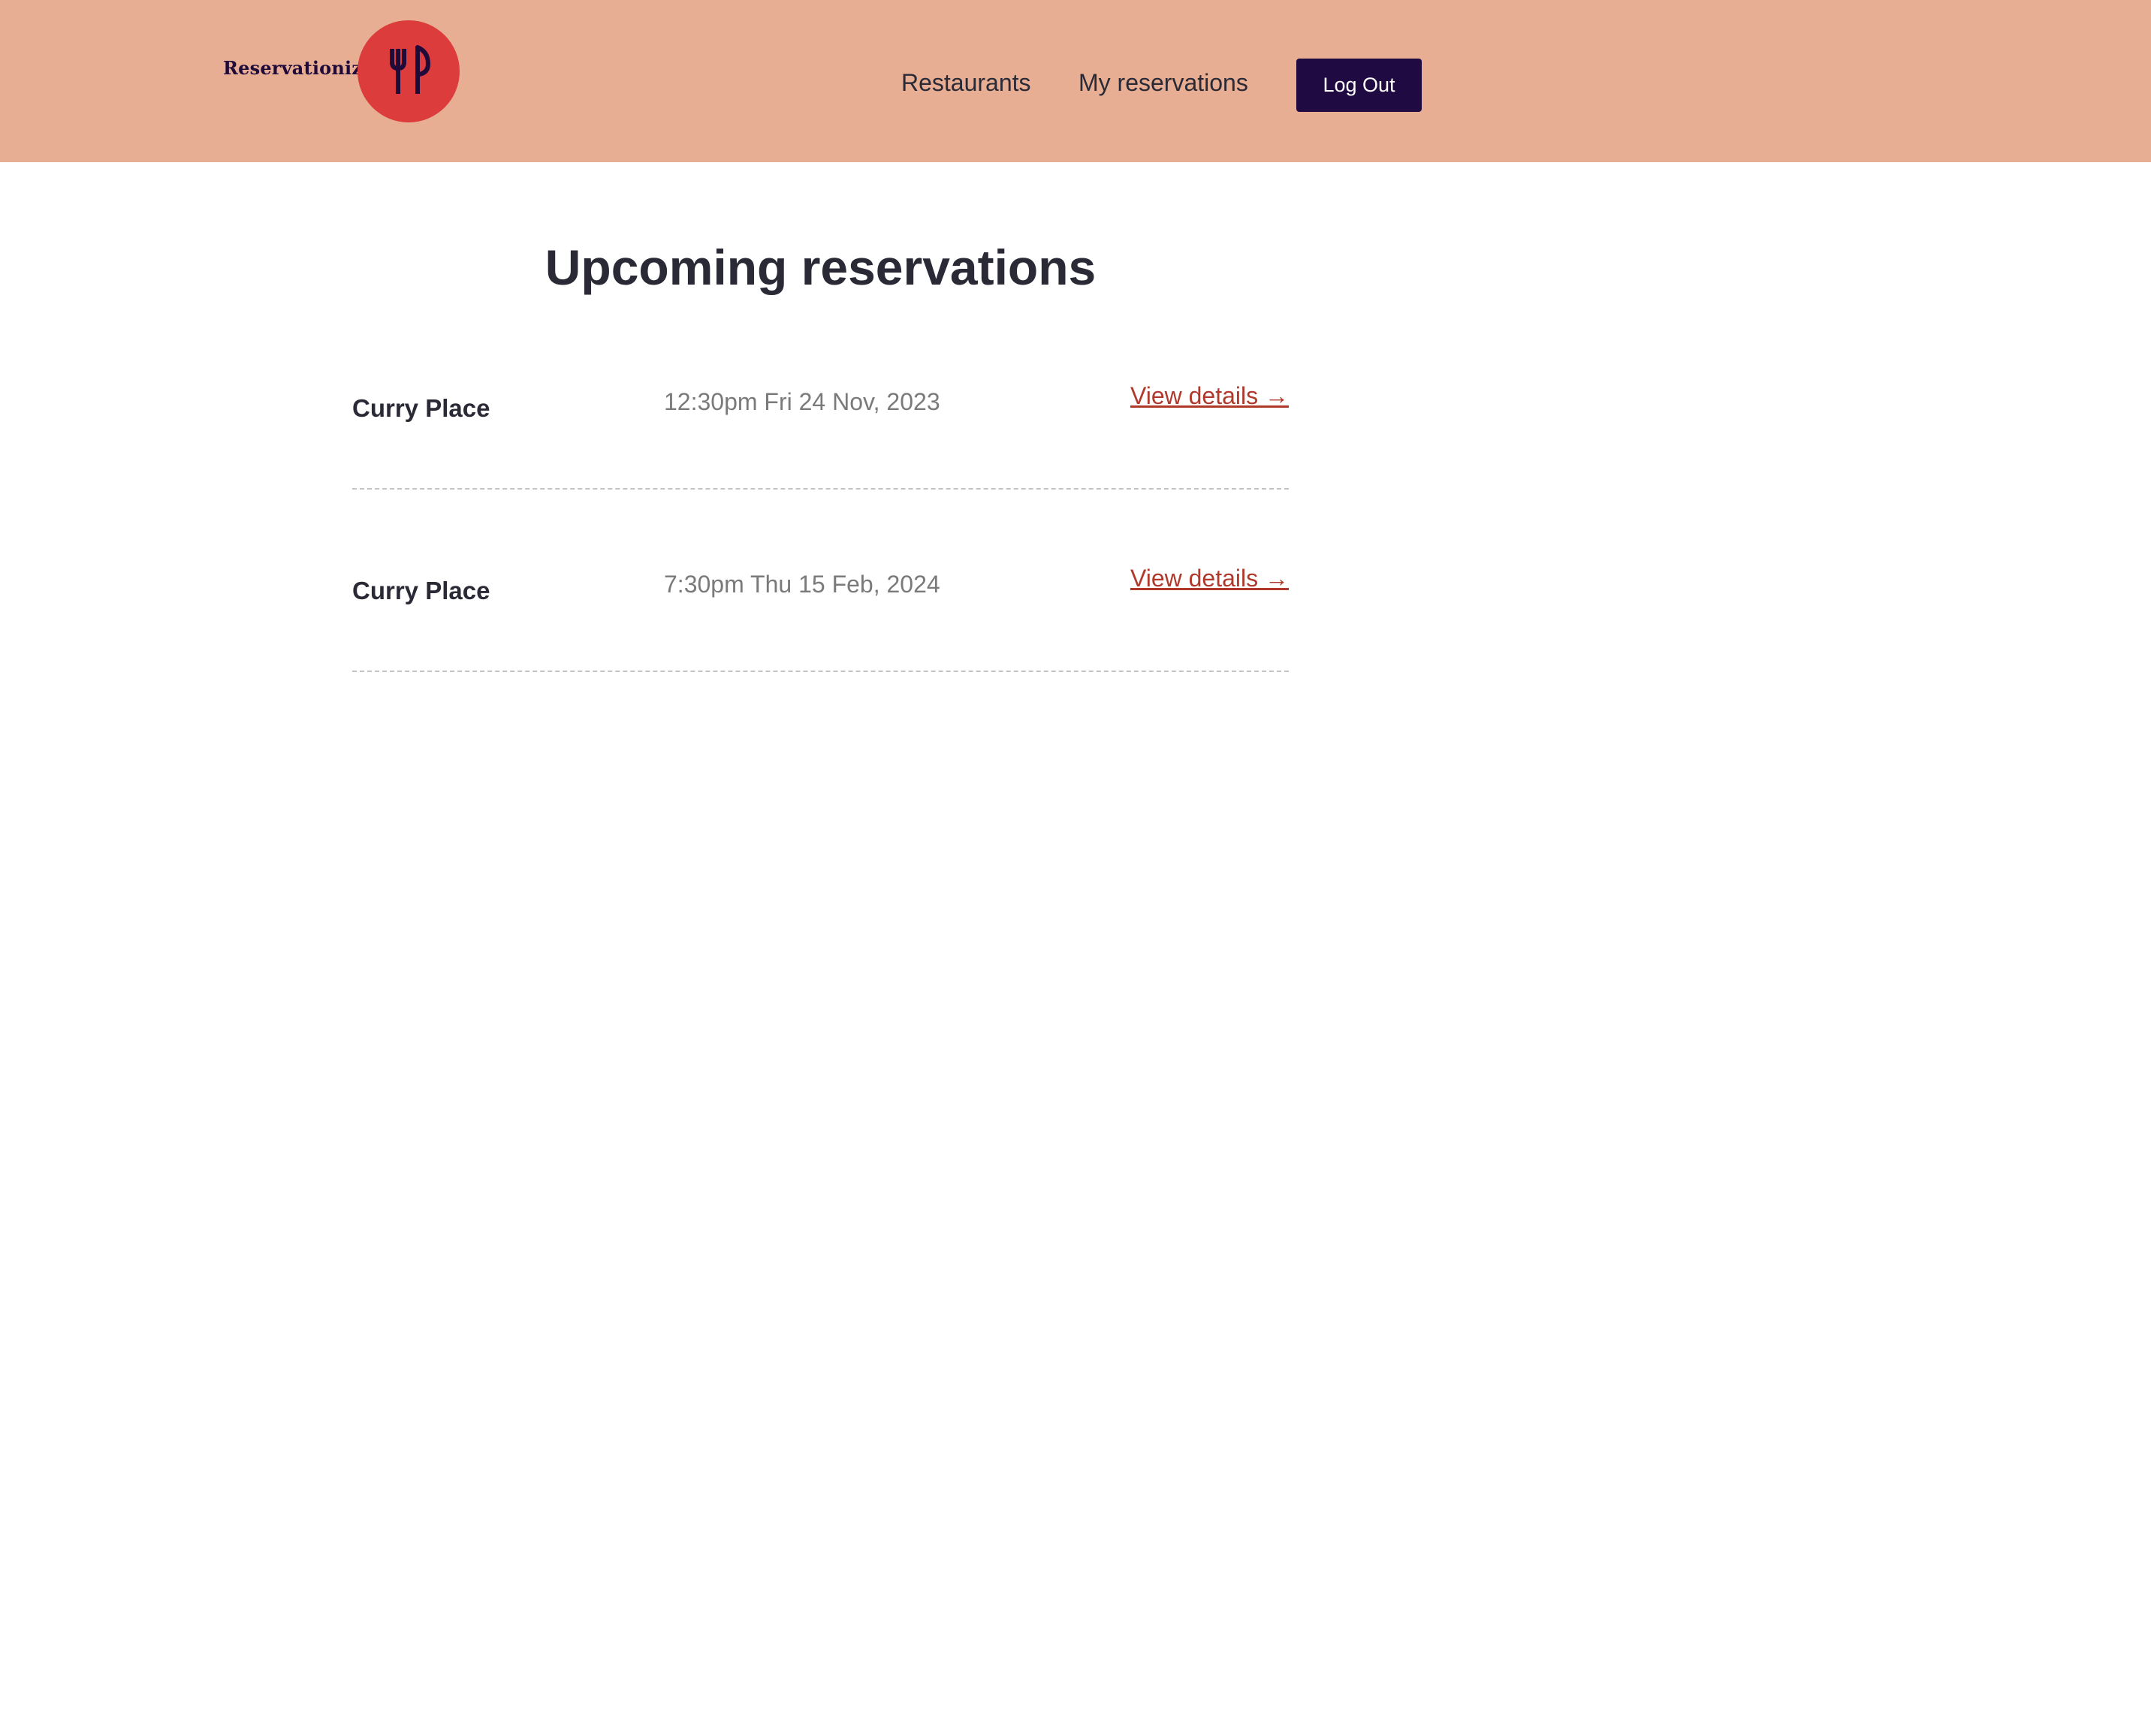 This screenshot has height=1736, width=2151. I want to click on page-title: Upcoming reservations, so click(821, 267).